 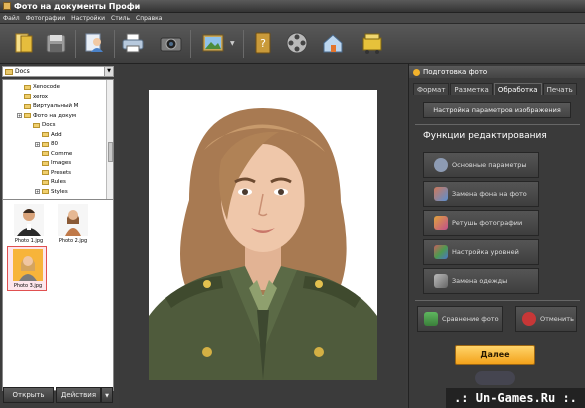 I want to click on gear-icon, so click(x=441, y=165).